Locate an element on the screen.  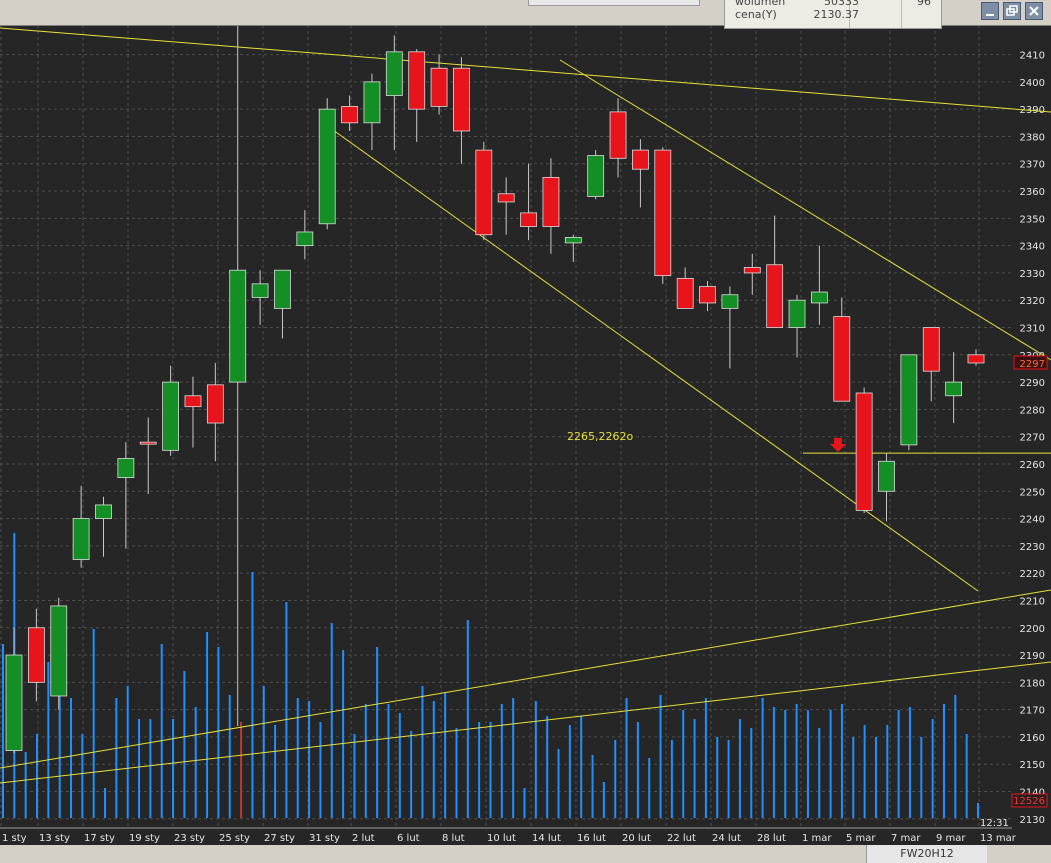
y-tick-label: 2260 is located at coordinates (1032, 465).